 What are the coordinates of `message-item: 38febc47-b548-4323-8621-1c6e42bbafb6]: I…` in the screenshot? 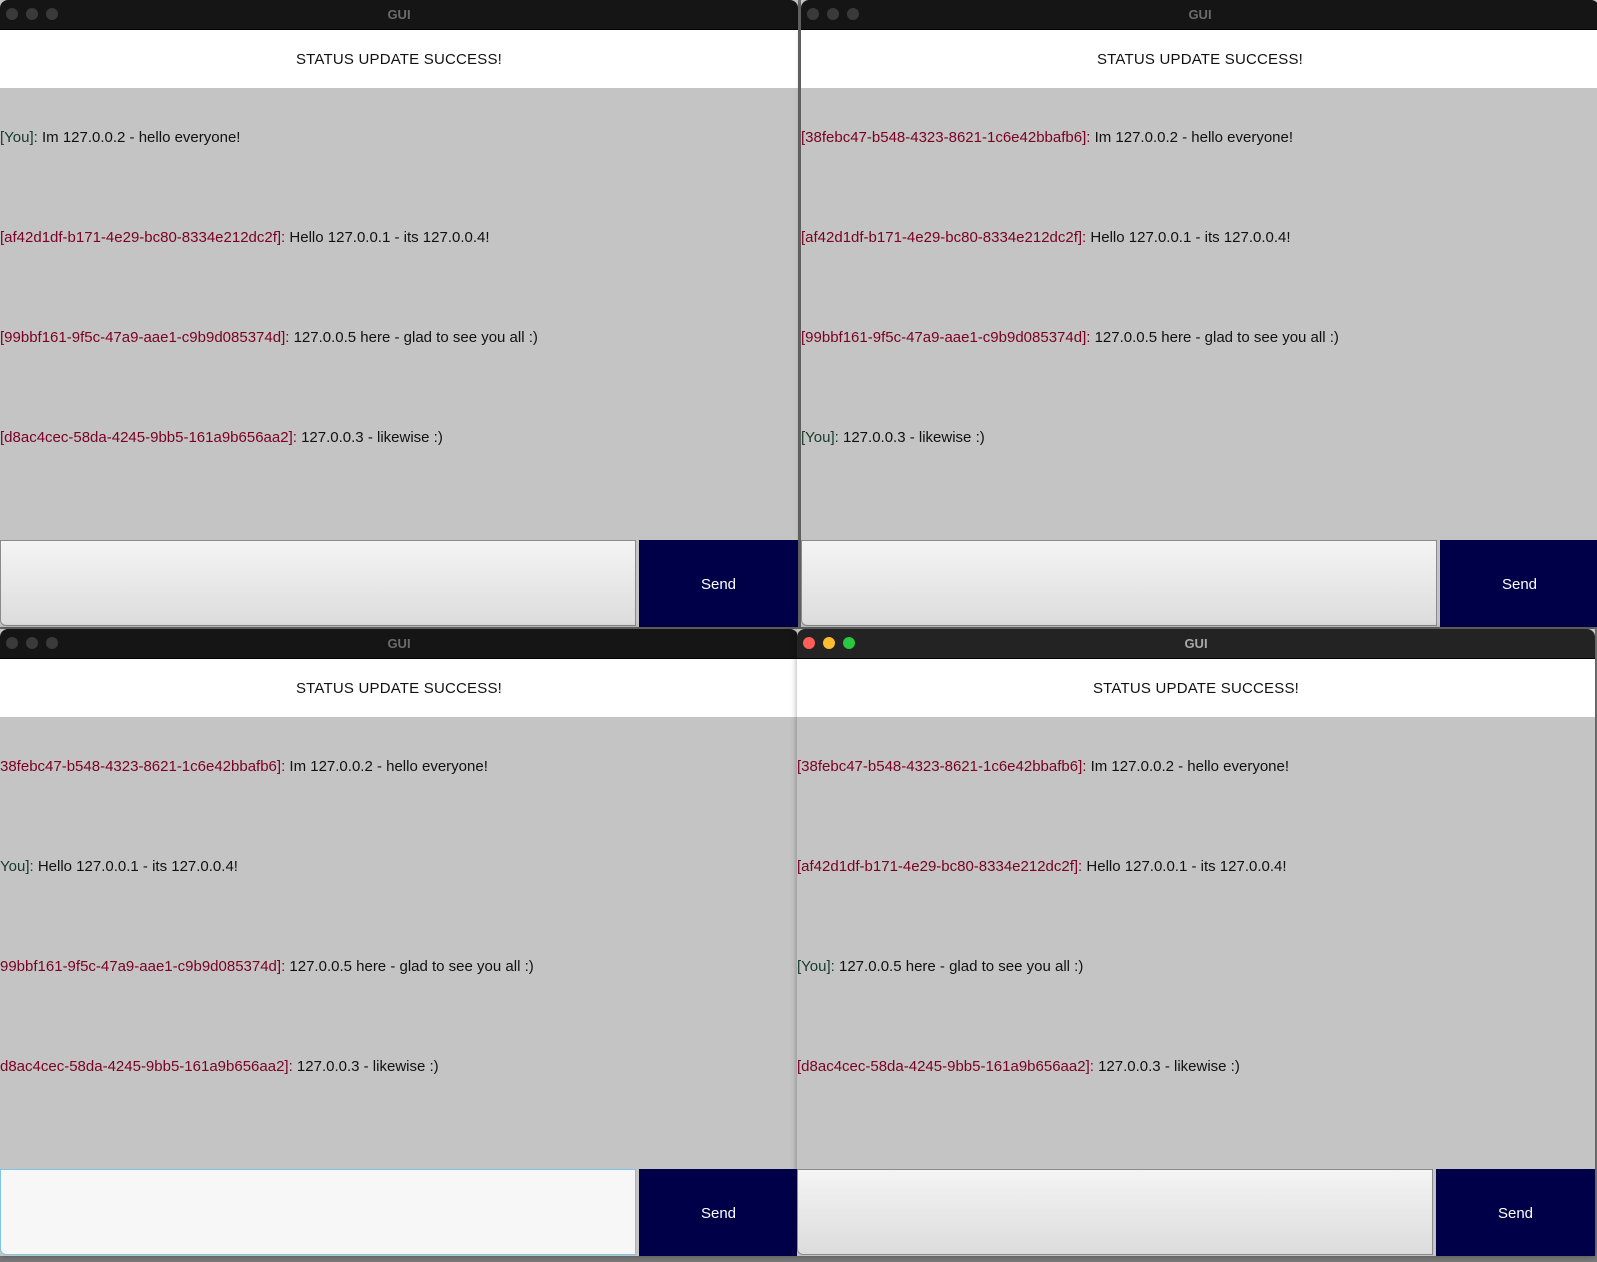 It's located at (244, 766).